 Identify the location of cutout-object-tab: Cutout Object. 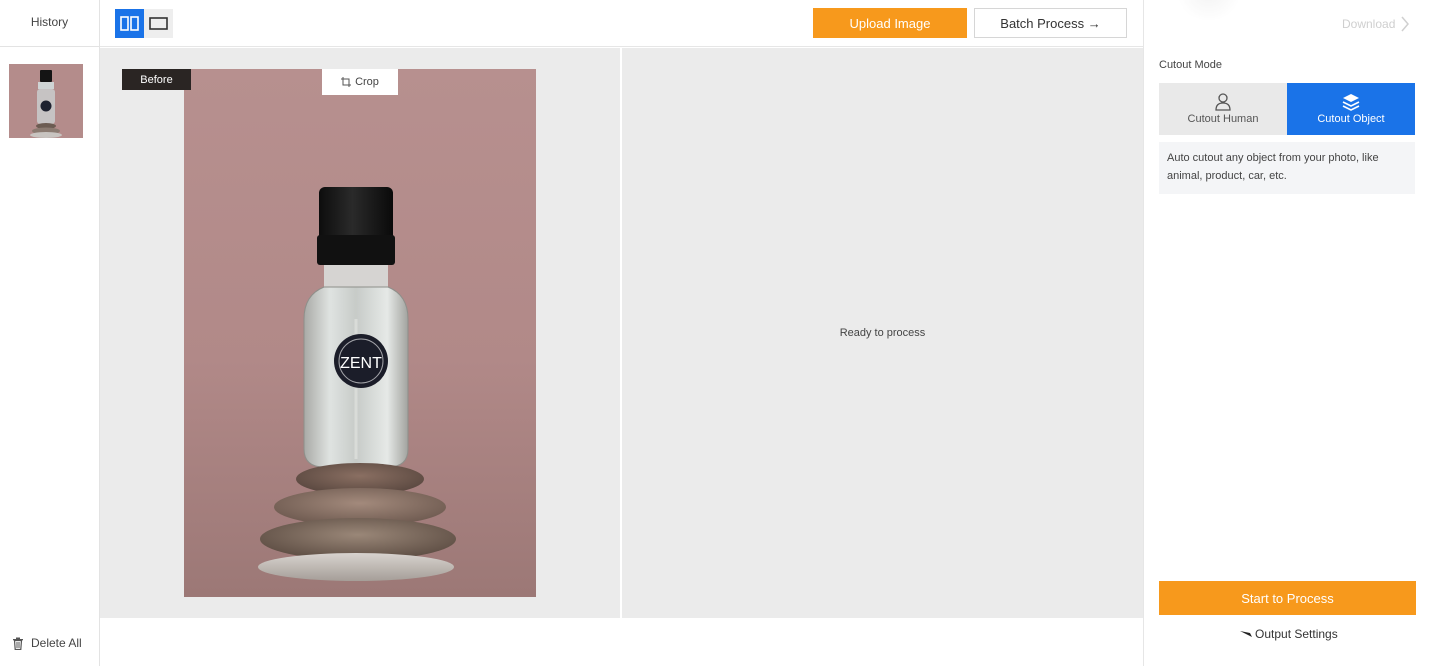
(1351, 109).